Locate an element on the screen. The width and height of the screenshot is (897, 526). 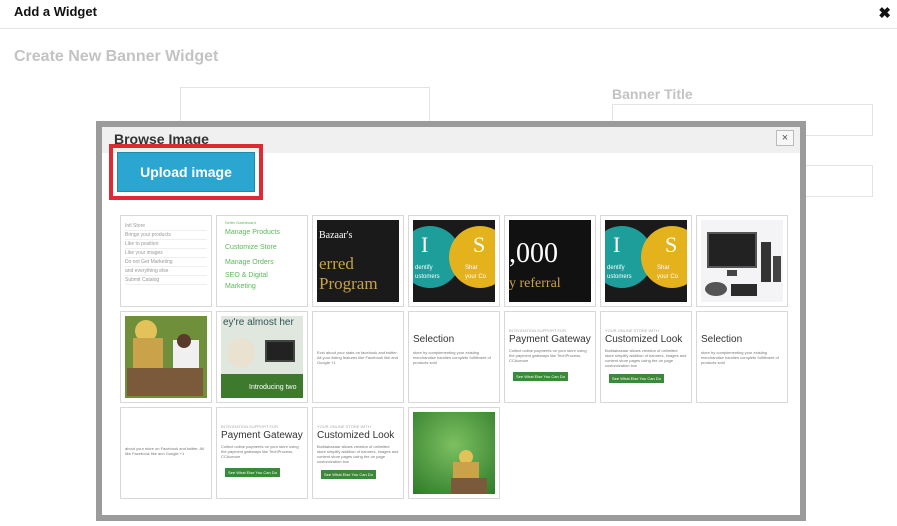
thumb-text: ey're almost her is located at coordinates (258, 322).